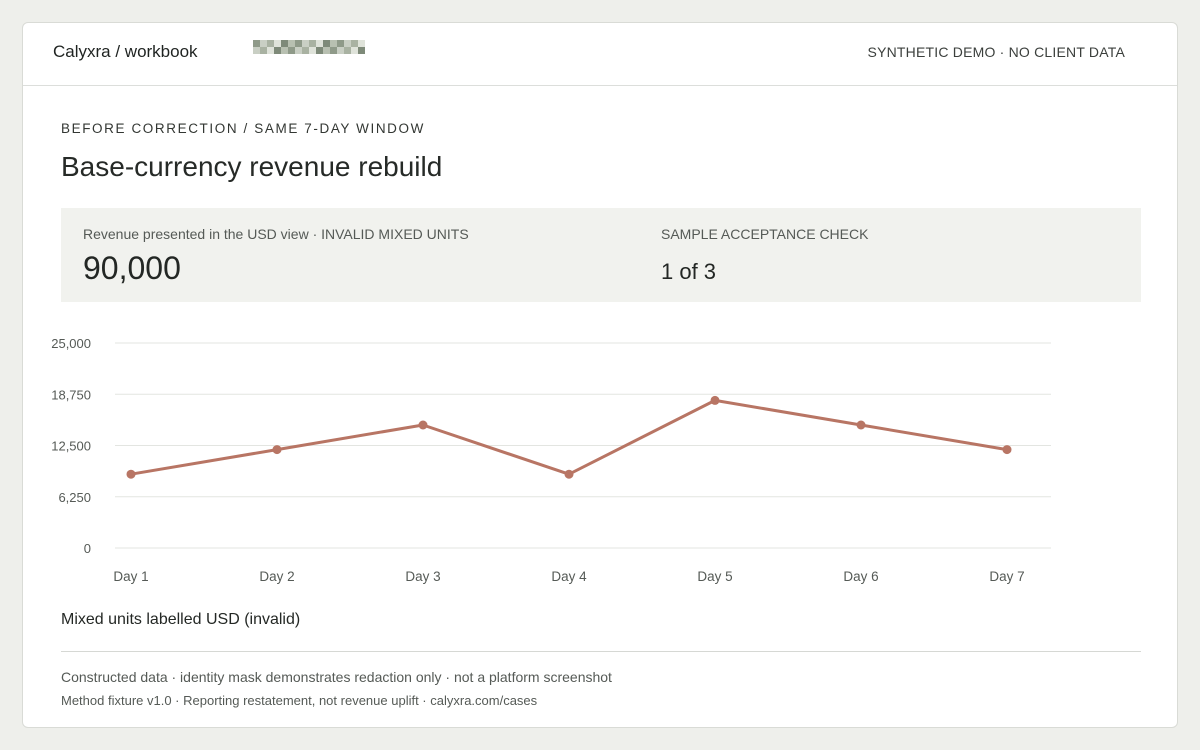 The image size is (1200, 750). Describe the element at coordinates (1006, 576) in the screenshot. I see `x-tick-label: Day 7` at that location.